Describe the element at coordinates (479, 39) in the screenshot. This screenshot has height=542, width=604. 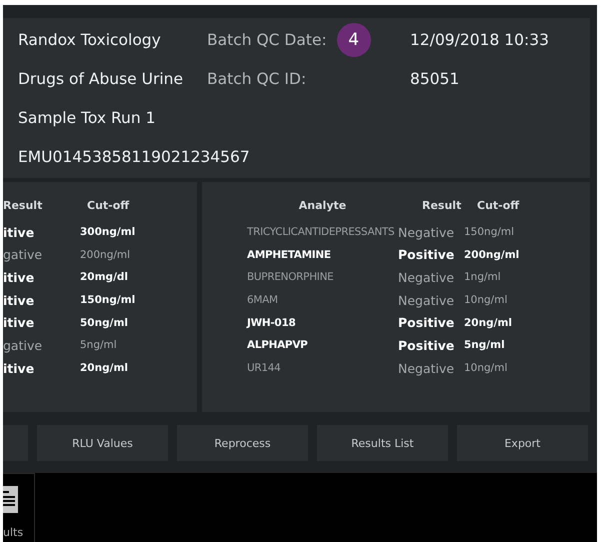
I see `field-value: 12/09/2018 10:33` at that location.